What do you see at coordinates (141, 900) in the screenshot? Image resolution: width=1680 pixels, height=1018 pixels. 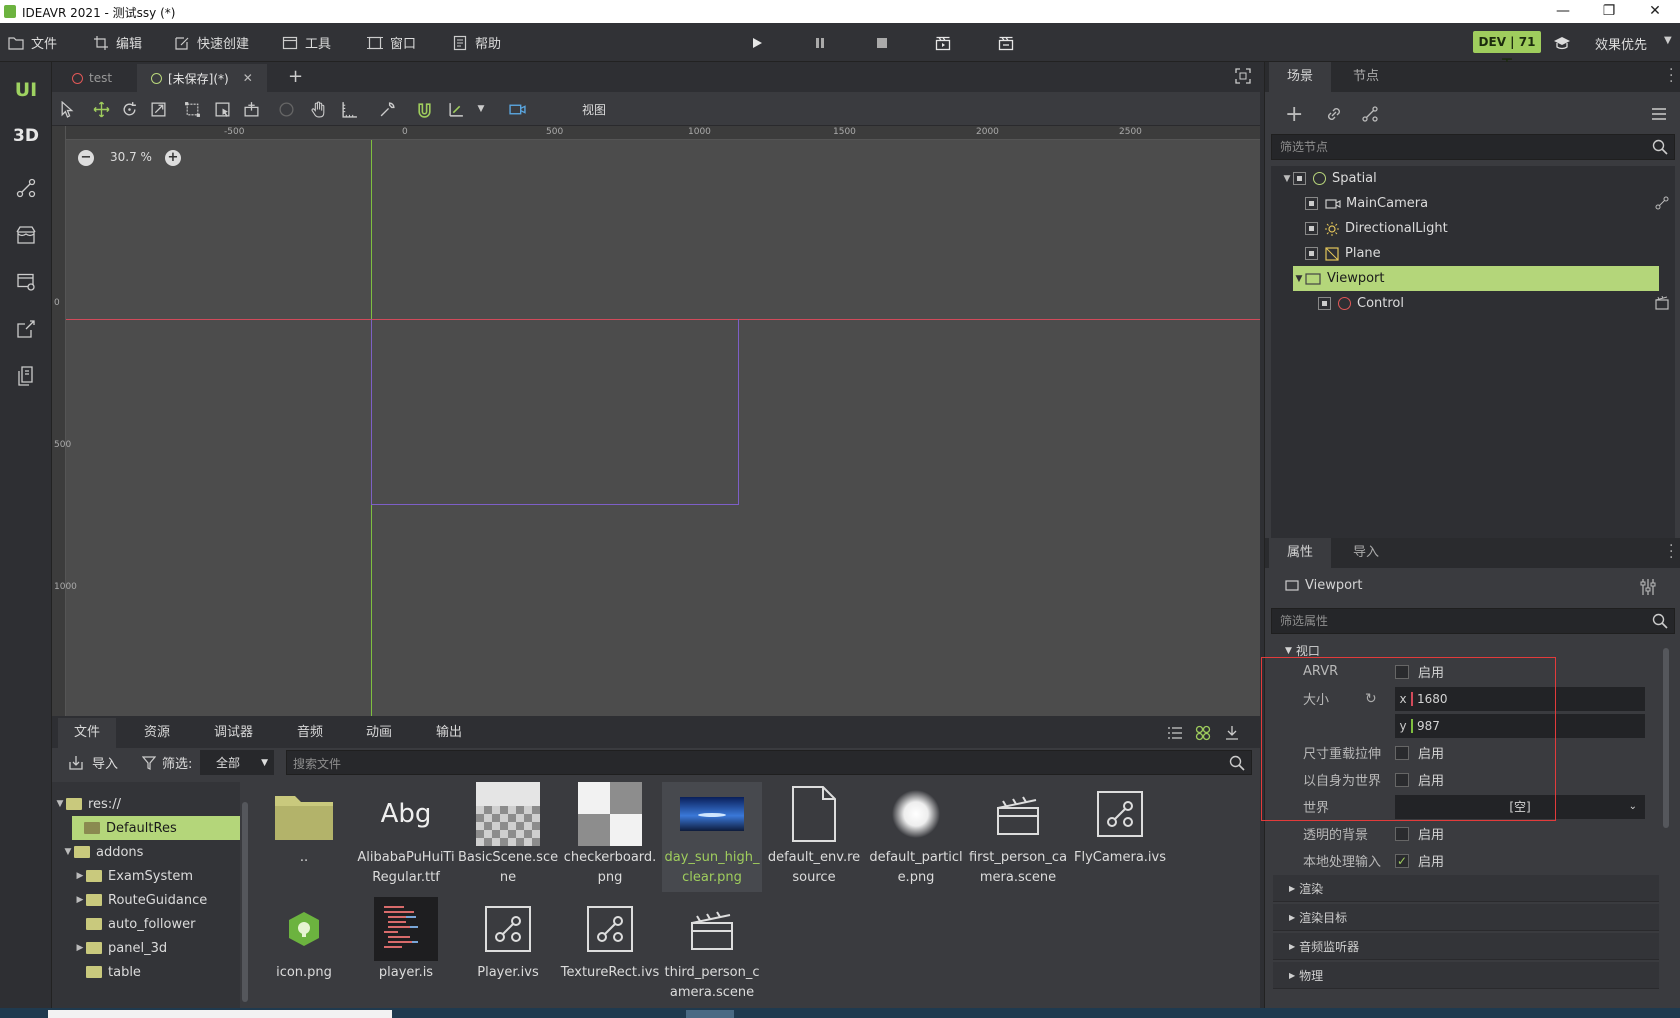 I see `tree-item-routeguidance: ▶ RouteGuidance` at bounding box center [141, 900].